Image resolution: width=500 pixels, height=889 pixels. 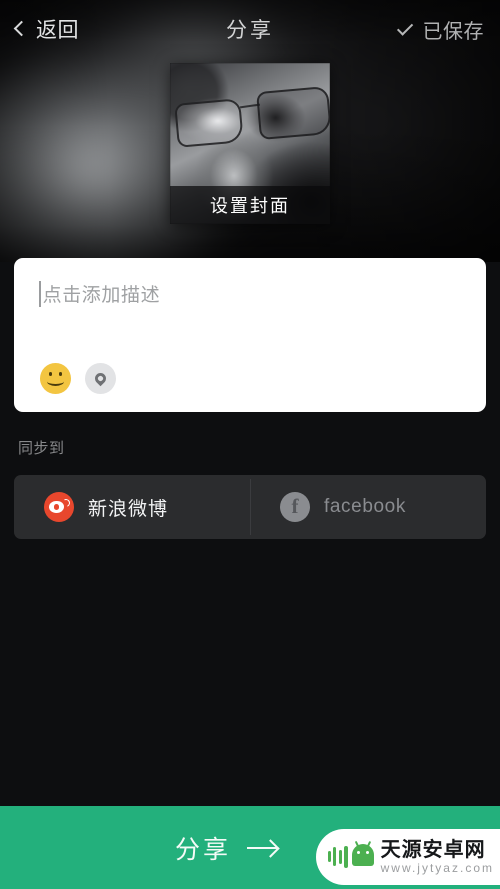 I want to click on eyeglasses-left-lens, so click(x=209, y=123).